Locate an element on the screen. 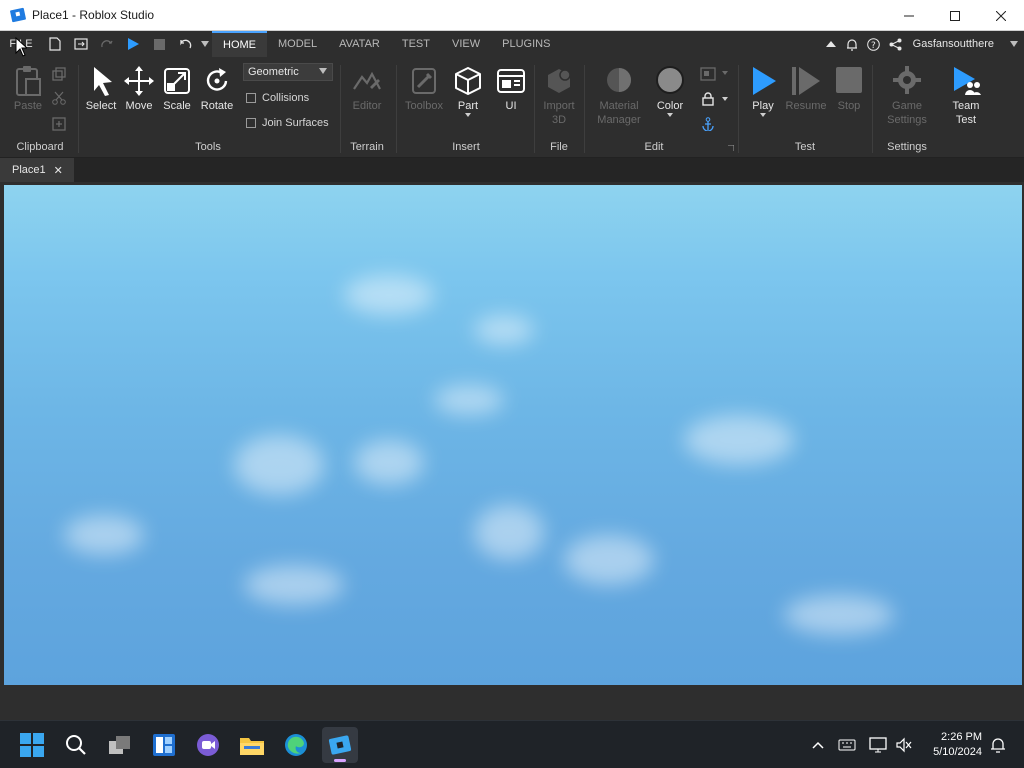 The image size is (1024, 768). bell-icon is located at coordinates (851, 44).